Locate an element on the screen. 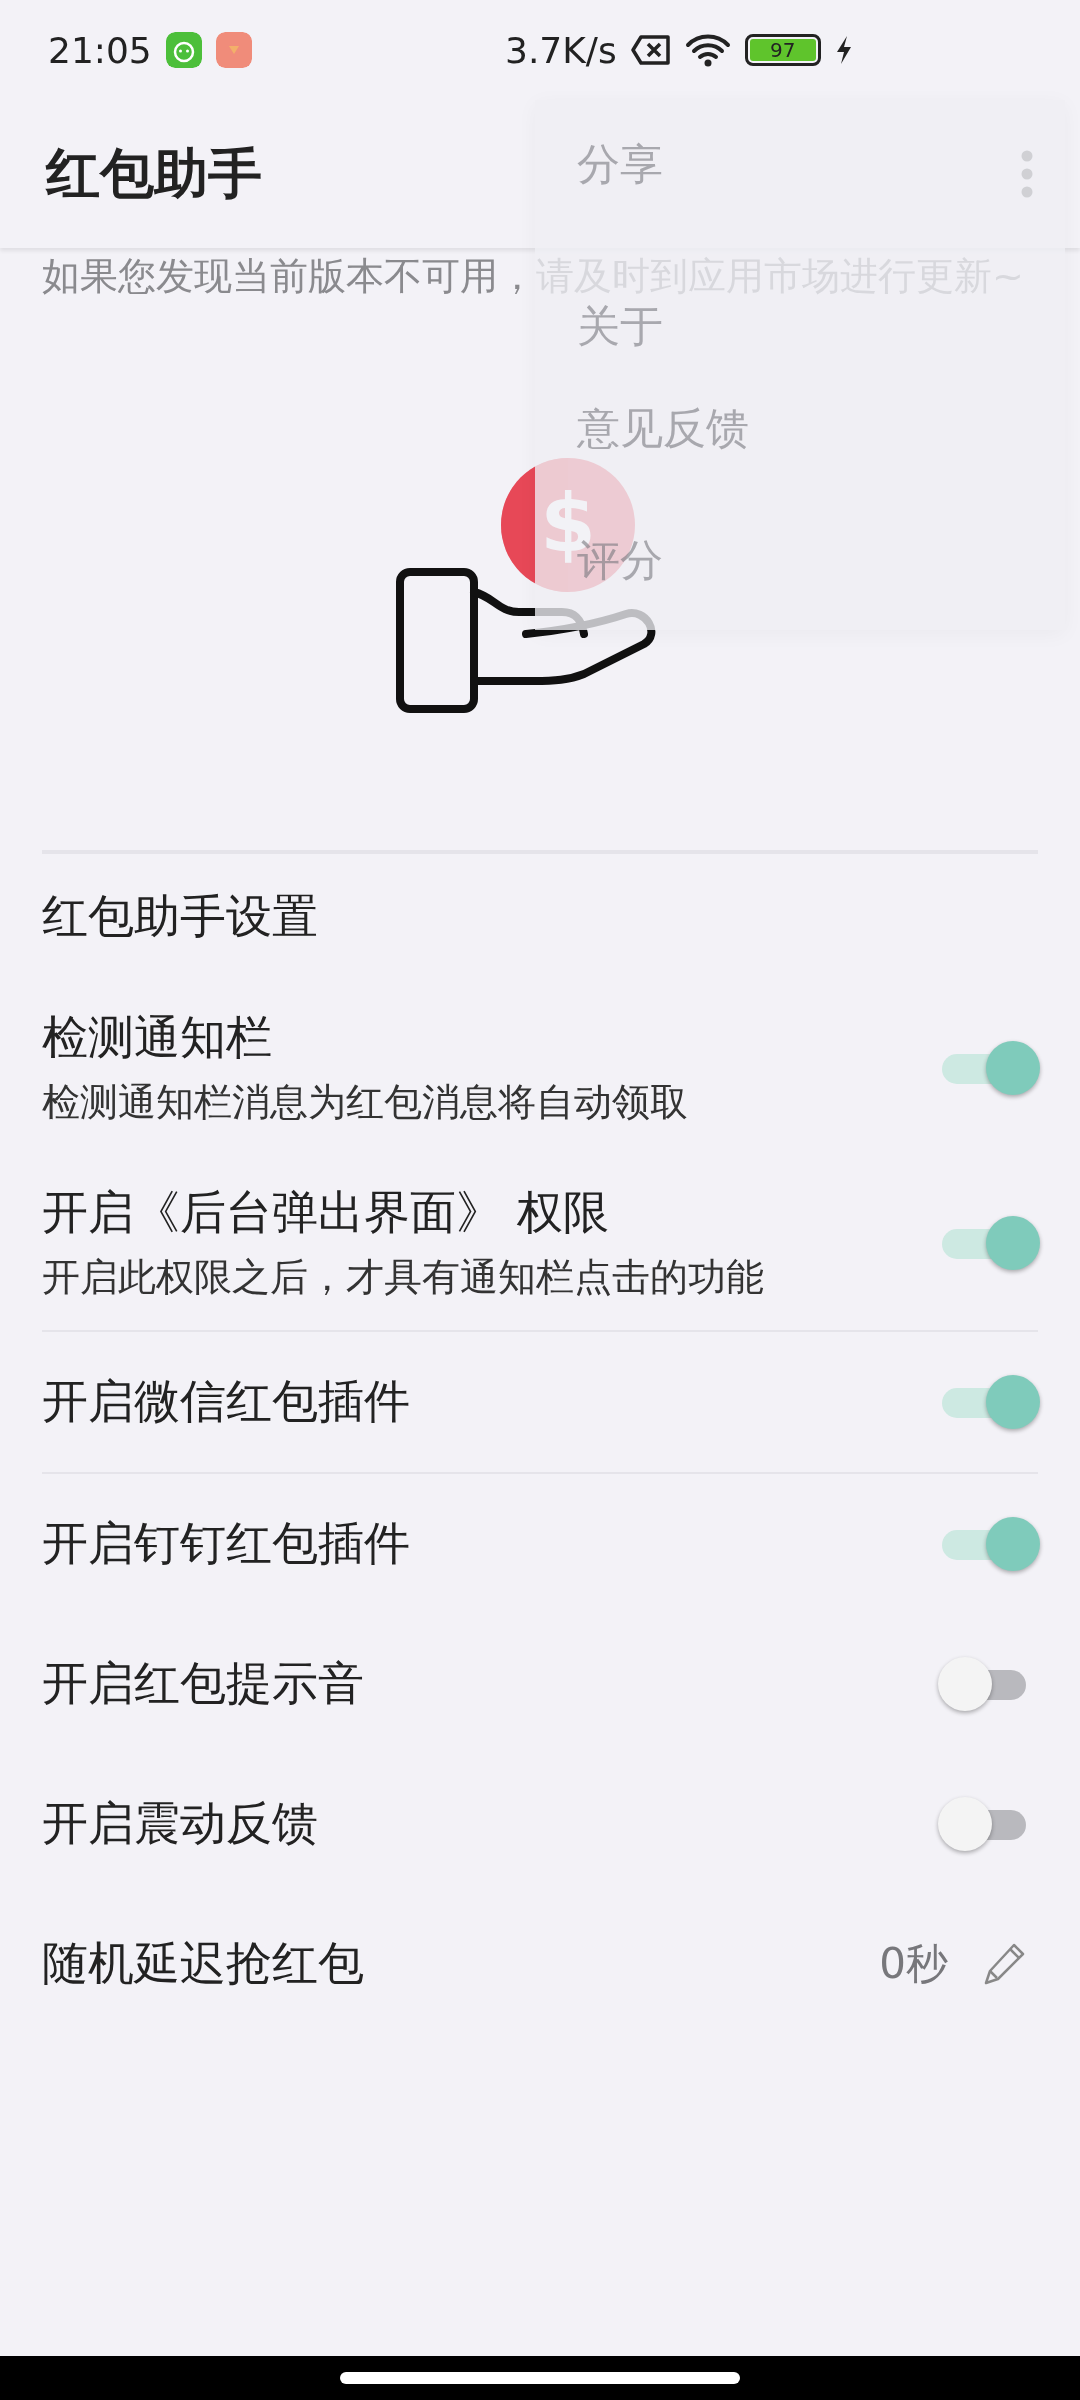 The width and height of the screenshot is (1080, 2400). setting-description: 检测通知栏消息为红包消息将自动领取 is located at coordinates (365, 1102).